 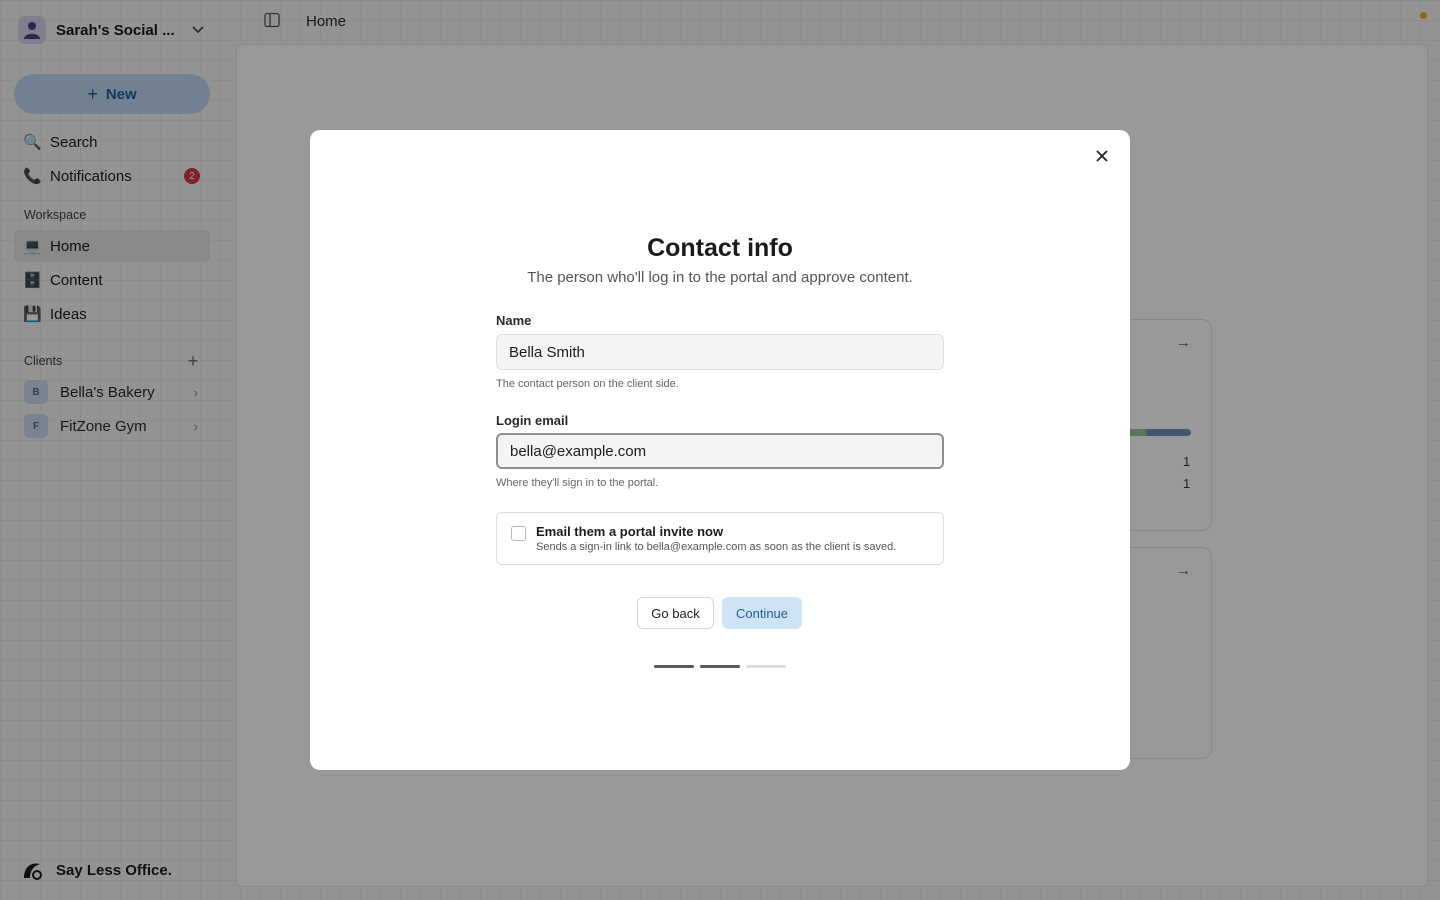 What do you see at coordinates (577, 483) in the screenshot?
I see `login-email-help-text: Where they'll sign in to the portal.` at bounding box center [577, 483].